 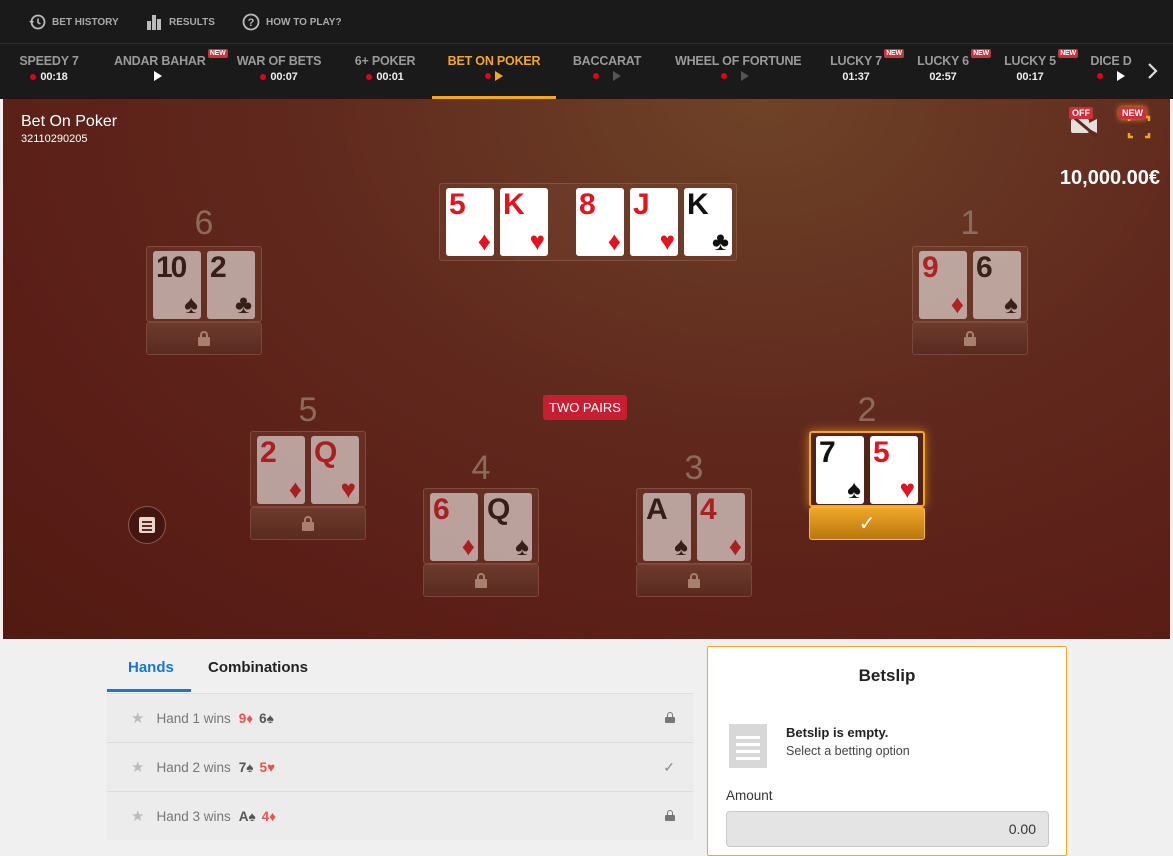 What do you see at coordinates (266, 718) in the screenshot?
I see `market-card: 6♠` at bounding box center [266, 718].